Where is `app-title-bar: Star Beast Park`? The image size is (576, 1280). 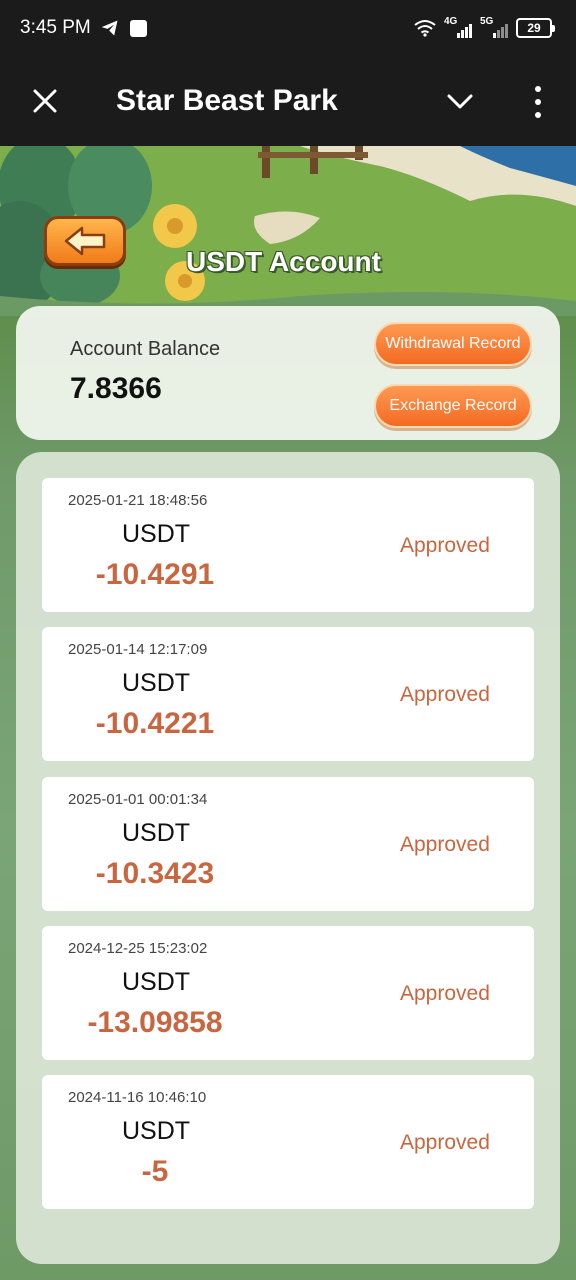 app-title-bar: Star Beast Park is located at coordinates (288, 102).